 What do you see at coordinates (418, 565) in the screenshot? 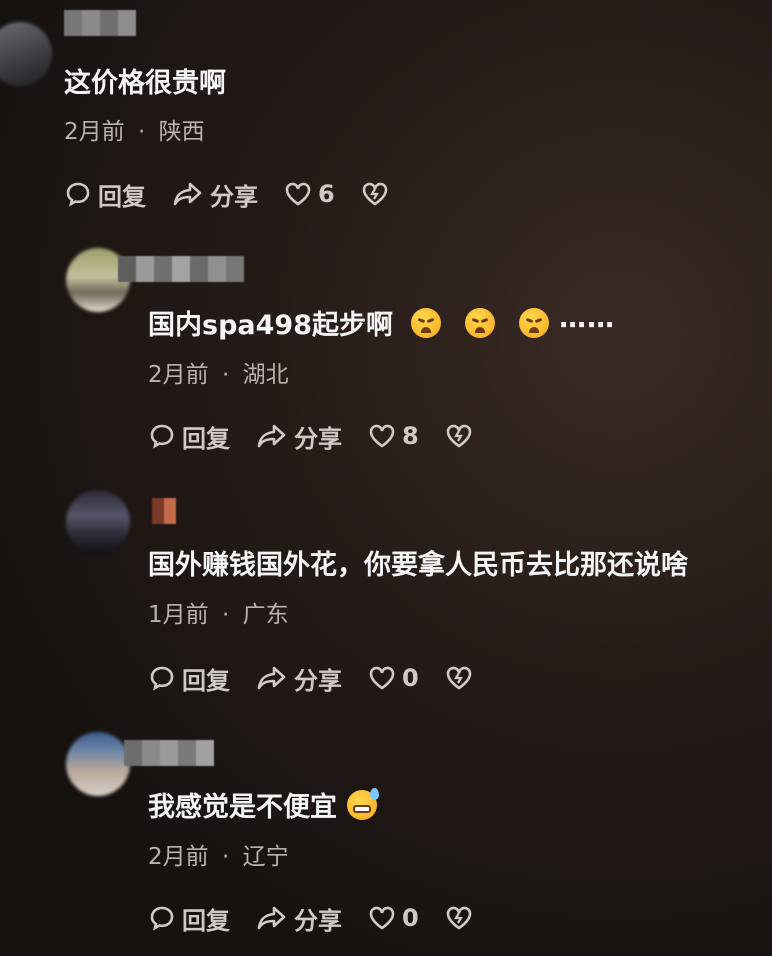
I see `comment-text: 国外赚钱国外花，你要拿人民币去比那还说啥` at bounding box center [418, 565].